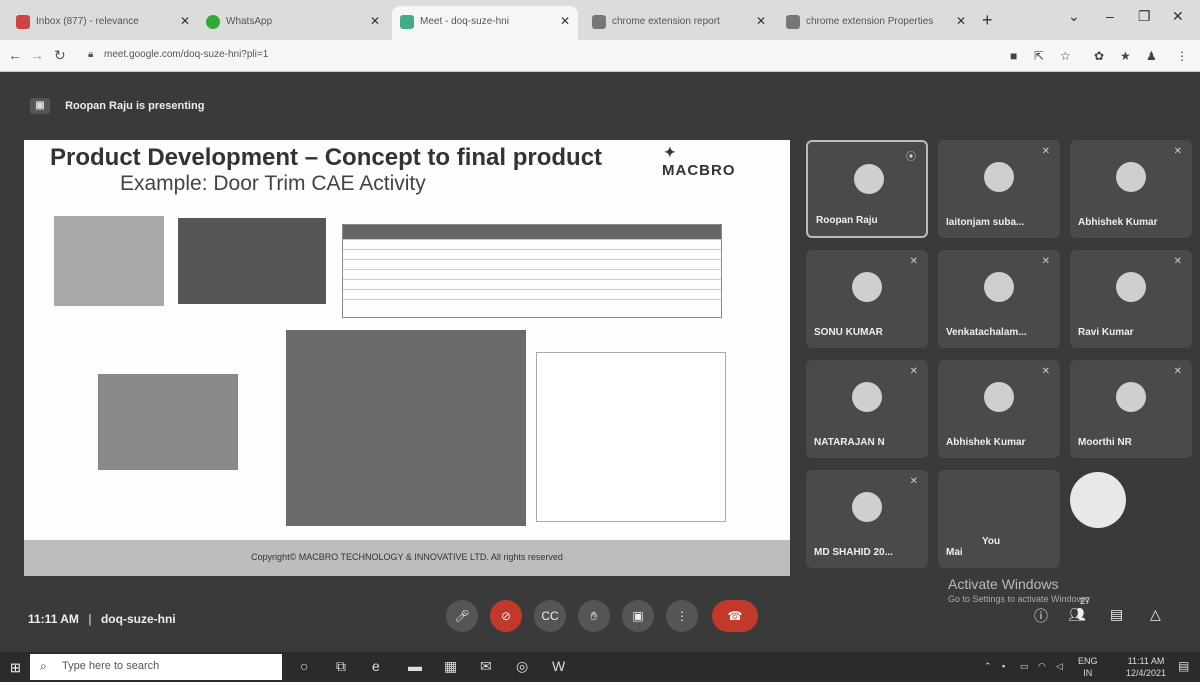 The height and width of the screenshot is (682, 1200). Describe the element at coordinates (60, 55) in the screenshot. I see `reload-icon: ↻` at that location.